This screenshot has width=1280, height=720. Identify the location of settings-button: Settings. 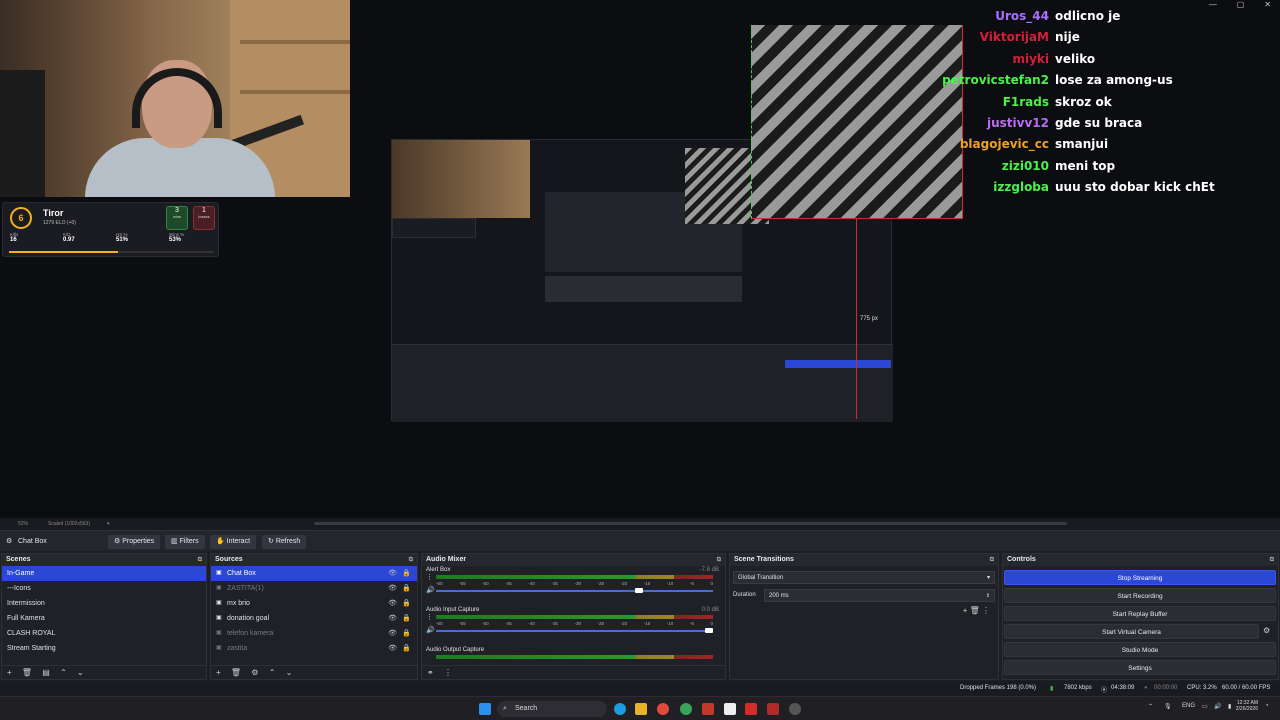
(1140, 667).